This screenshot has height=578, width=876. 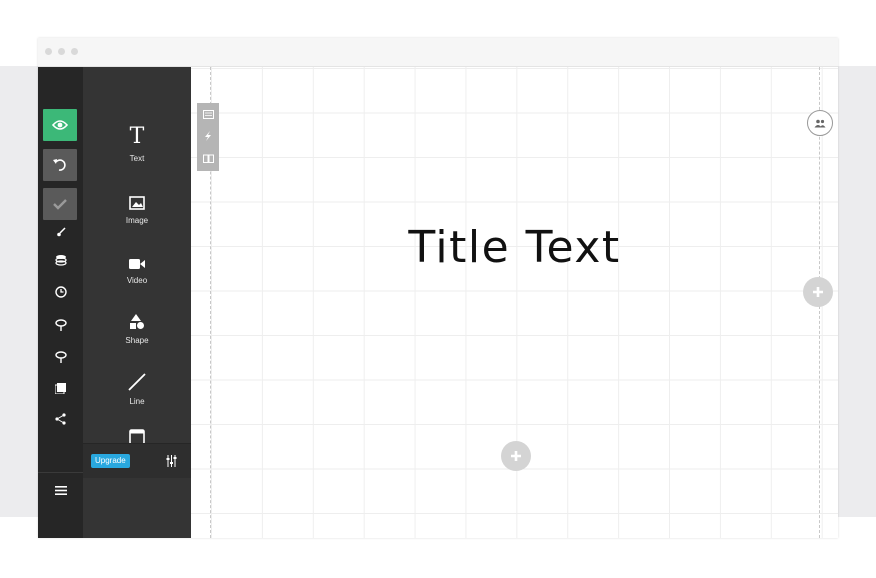 I want to click on image-tool: Image, so click(x=137, y=204).